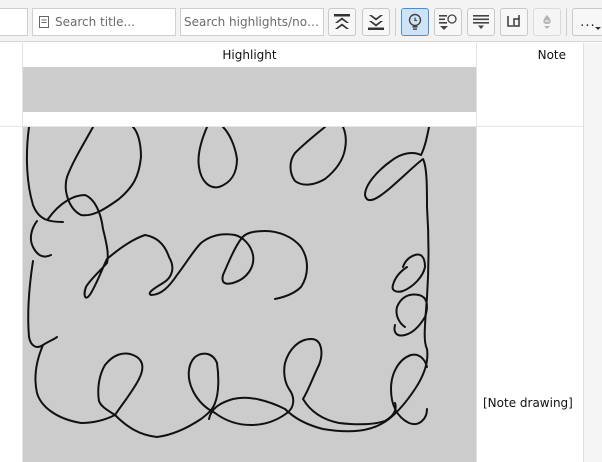 The width and height of the screenshot is (602, 462). I want to click on column-divider, so click(476, 252).